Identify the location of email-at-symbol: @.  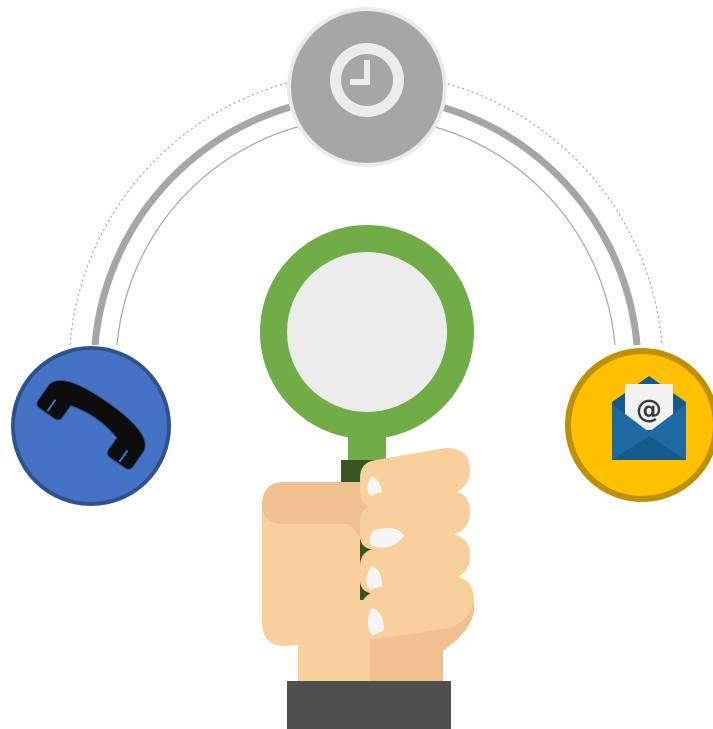
(649, 410).